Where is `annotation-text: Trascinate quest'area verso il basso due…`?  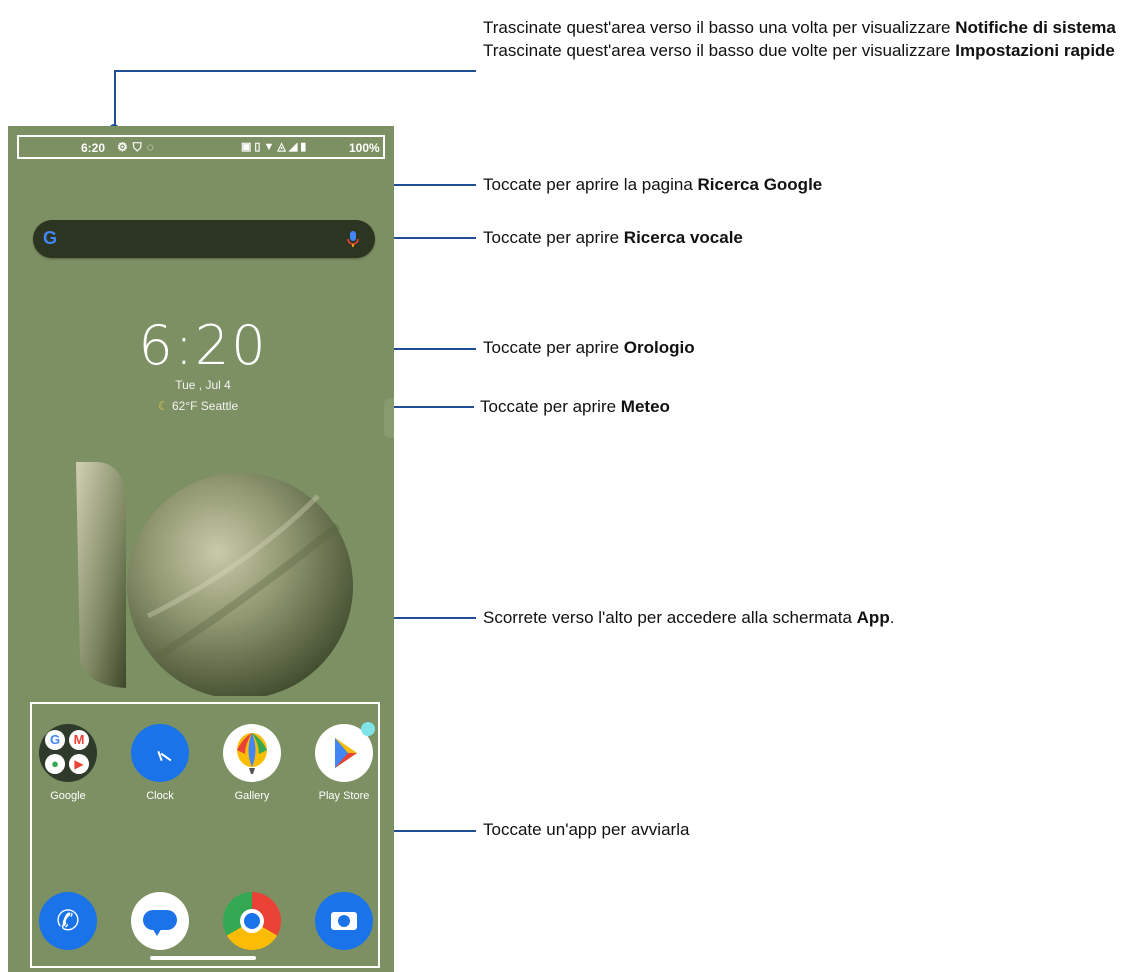 annotation-text: Trascinate quest'area verso il basso due… is located at coordinates (719, 50).